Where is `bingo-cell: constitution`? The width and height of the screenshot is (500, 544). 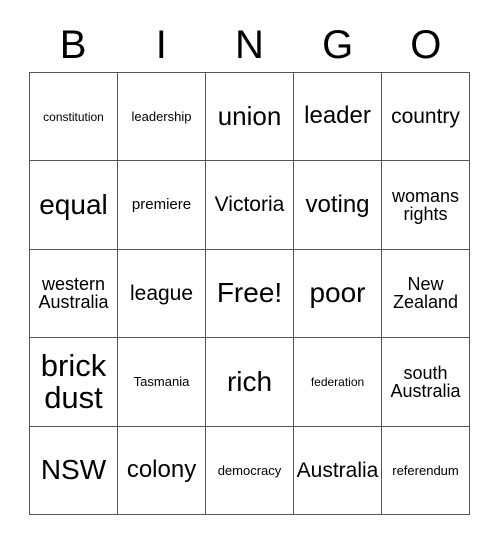
bingo-cell: constitution is located at coordinates (74, 117).